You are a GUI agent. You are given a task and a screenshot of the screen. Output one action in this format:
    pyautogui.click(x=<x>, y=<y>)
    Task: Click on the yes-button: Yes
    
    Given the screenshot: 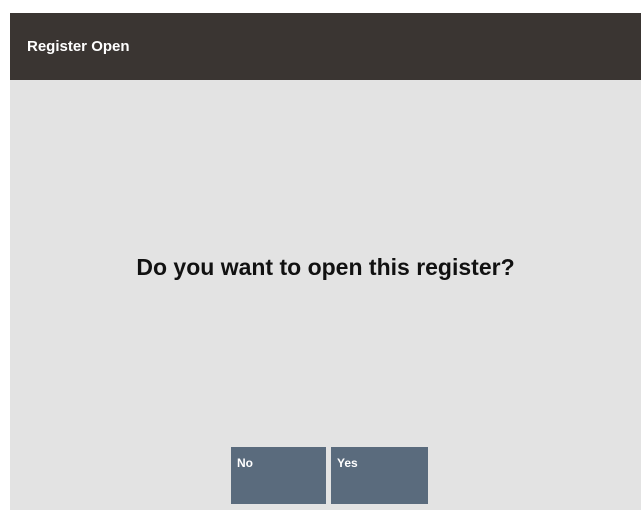 What is the action you would take?
    pyautogui.click(x=379, y=475)
    